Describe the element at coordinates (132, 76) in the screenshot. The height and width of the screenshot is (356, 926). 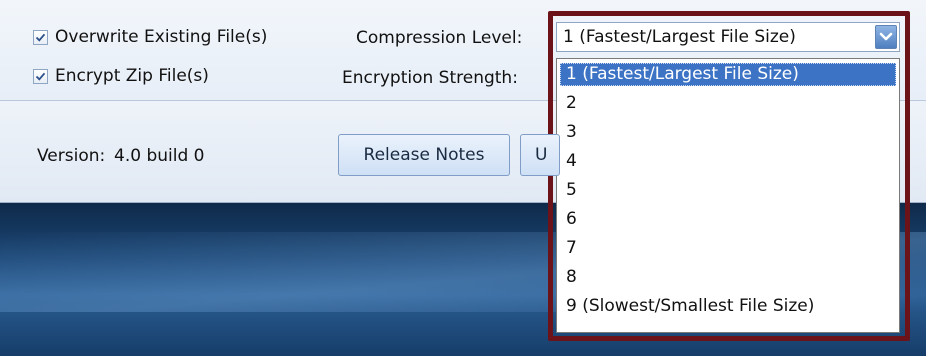
I see `encrypt-label: Encrypt Zip File(s)` at that location.